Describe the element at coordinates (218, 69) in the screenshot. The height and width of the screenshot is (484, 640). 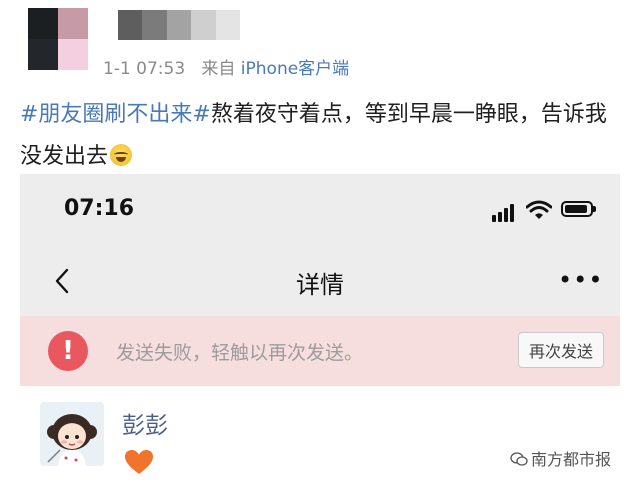
I see `post-source-prefix: 来自` at that location.